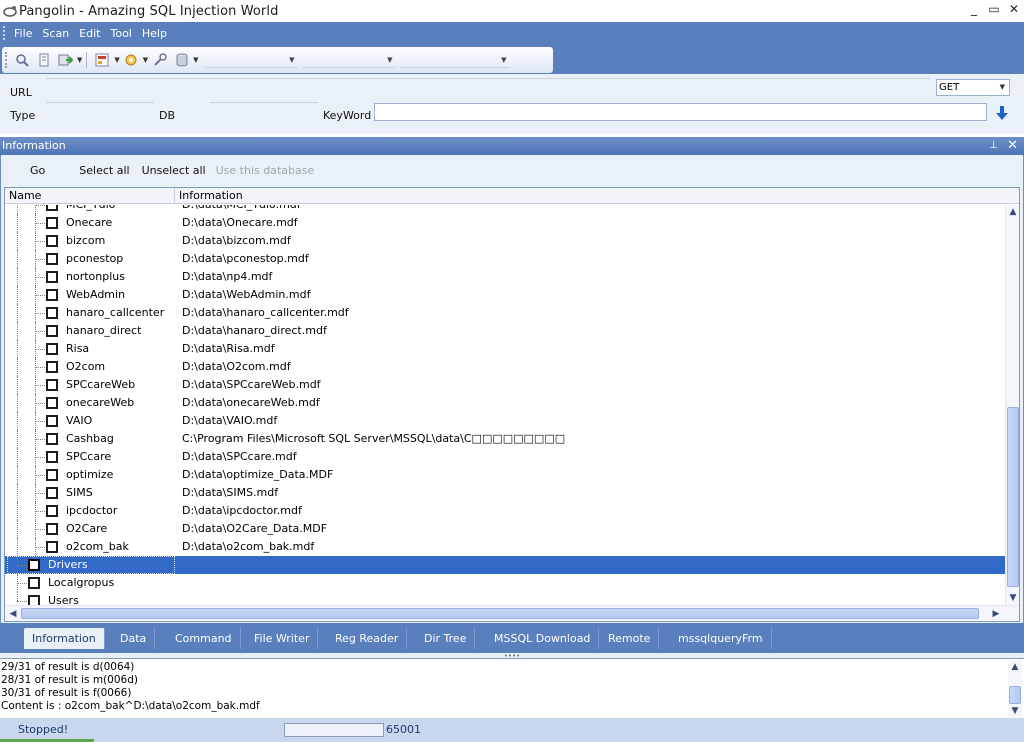  Describe the element at coordinates (505, 547) in the screenshot. I see `tree-row: o2com_bak D:\data\o2com_bak.mdf` at that location.